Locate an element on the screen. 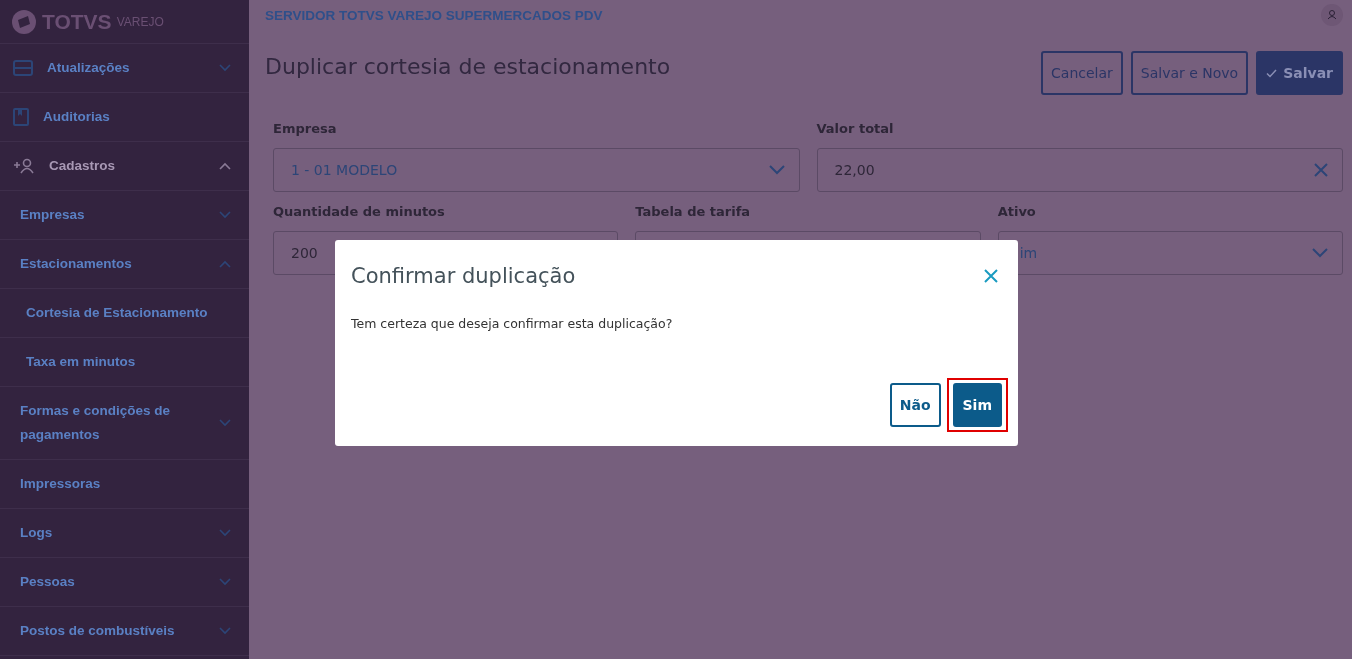 The image size is (1352, 659). field-label: Ativo is located at coordinates (1017, 211).